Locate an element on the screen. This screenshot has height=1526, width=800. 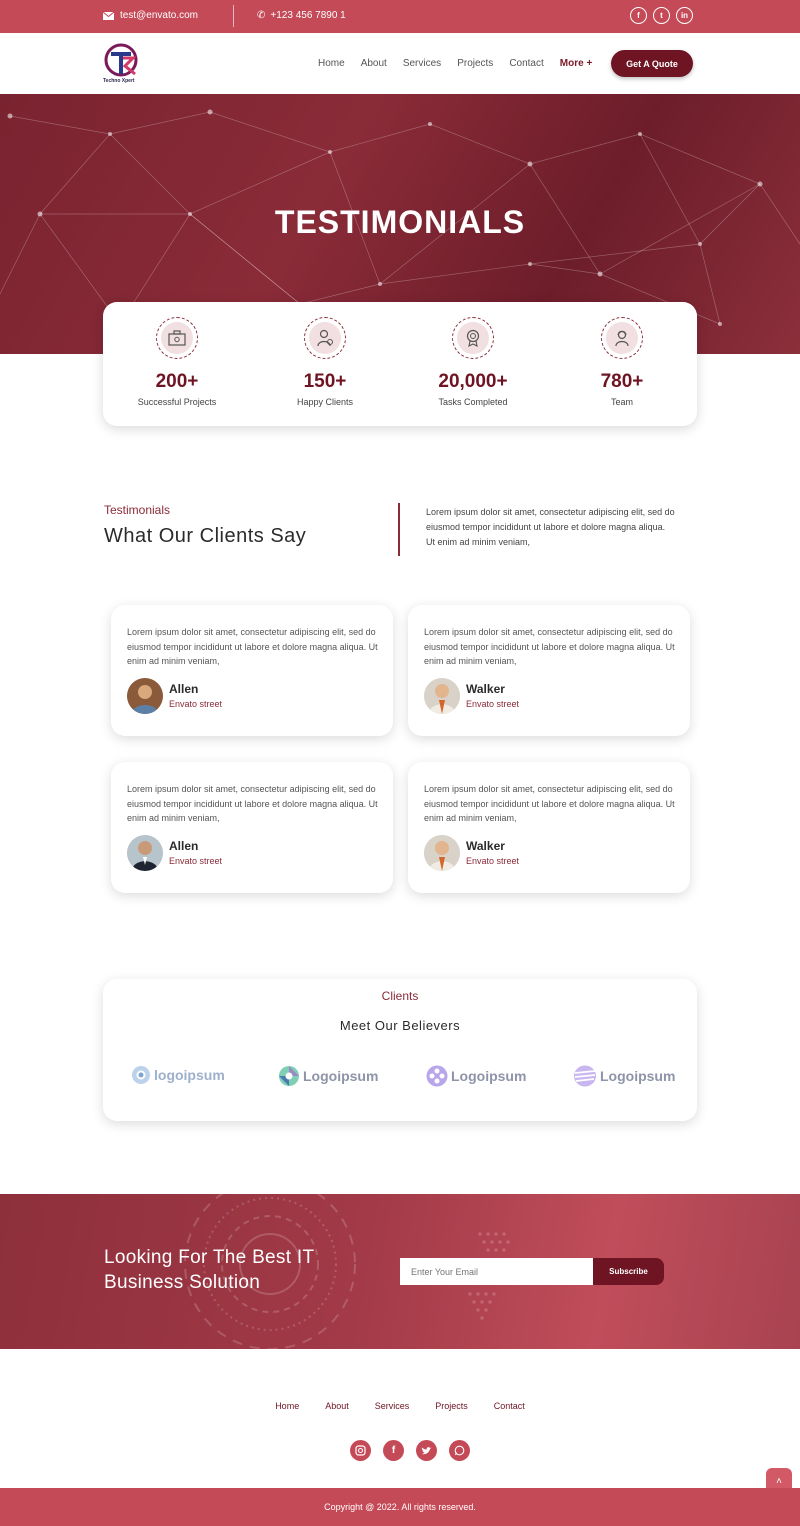
site-logo: Techno Xpert is located at coordinates (122, 64).